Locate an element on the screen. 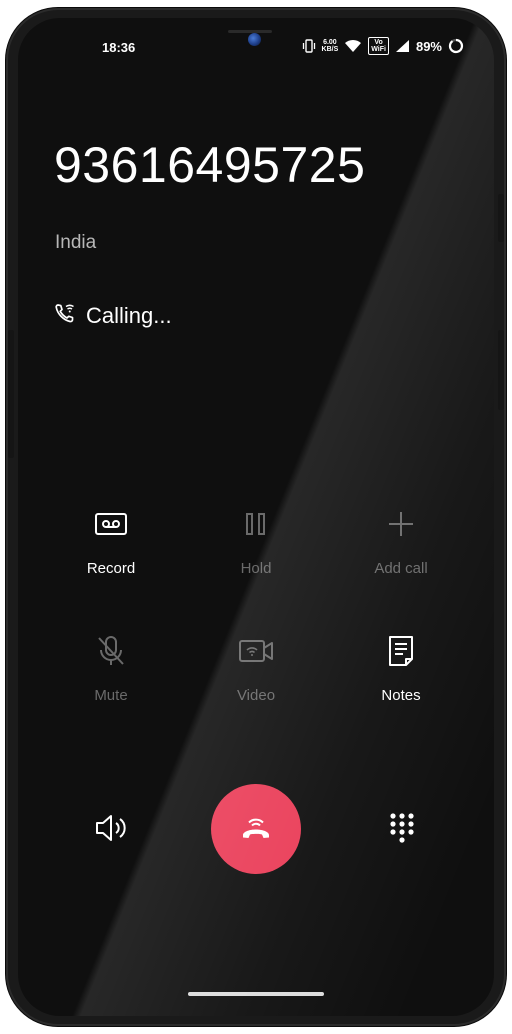 This screenshot has width=512, height=1034. end-call-icon is located at coordinates (256, 828).